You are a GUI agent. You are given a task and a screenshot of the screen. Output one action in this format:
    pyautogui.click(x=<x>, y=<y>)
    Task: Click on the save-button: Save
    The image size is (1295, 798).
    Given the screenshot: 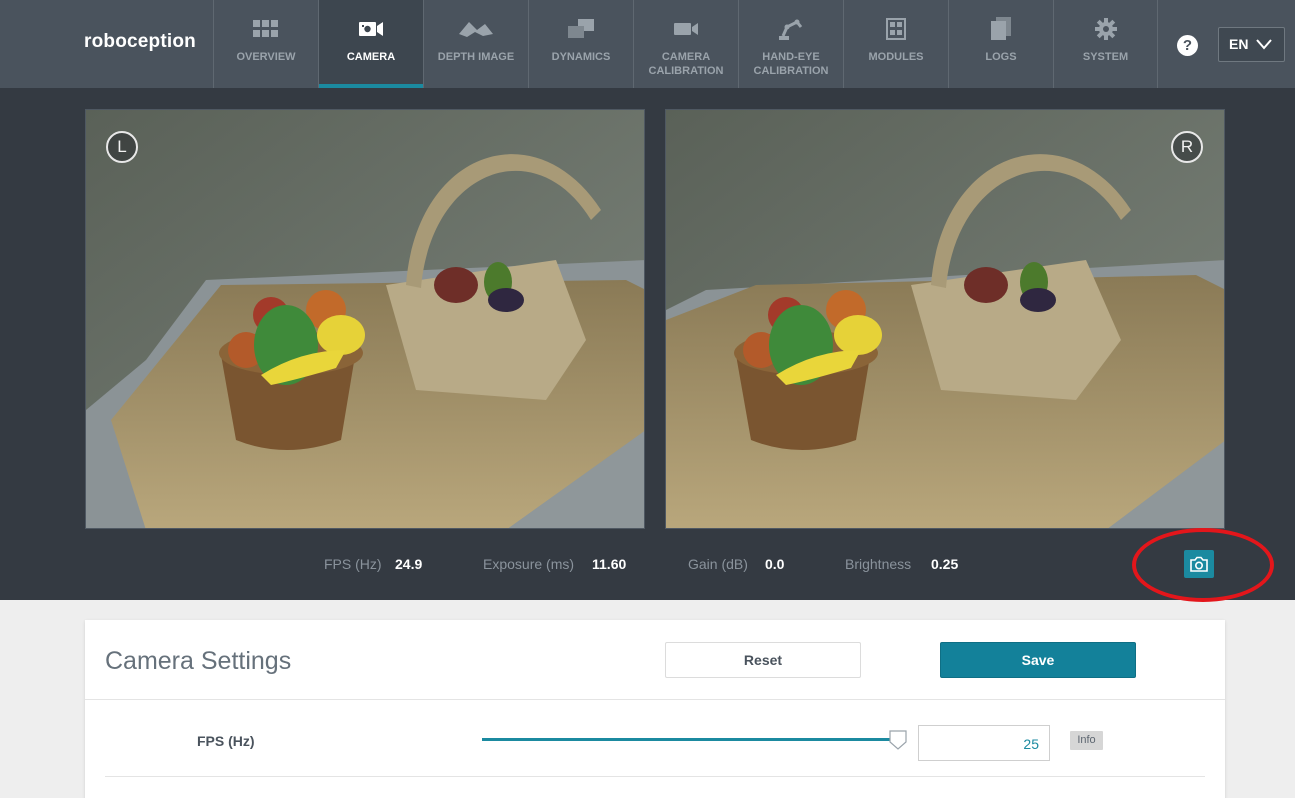 What is the action you would take?
    pyautogui.click(x=1038, y=660)
    